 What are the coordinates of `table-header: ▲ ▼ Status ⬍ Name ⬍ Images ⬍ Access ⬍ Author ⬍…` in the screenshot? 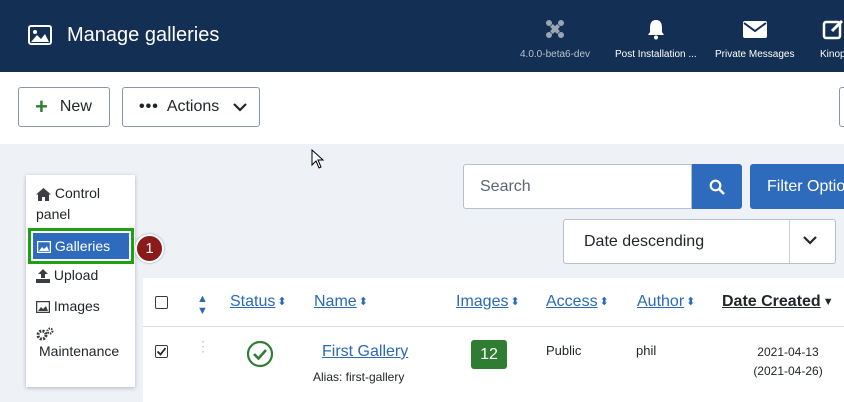 It's located at (493, 302).